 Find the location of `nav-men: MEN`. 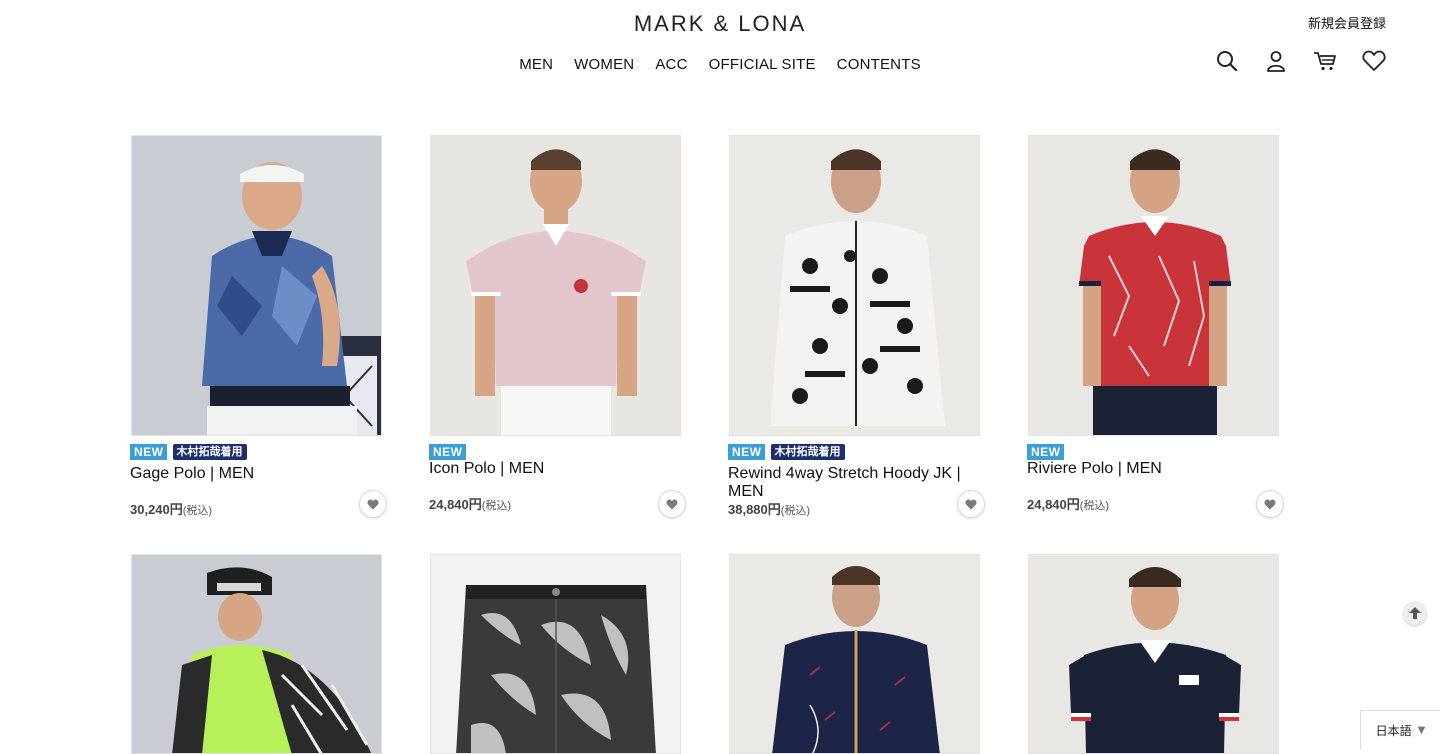

nav-men: MEN is located at coordinates (536, 64).